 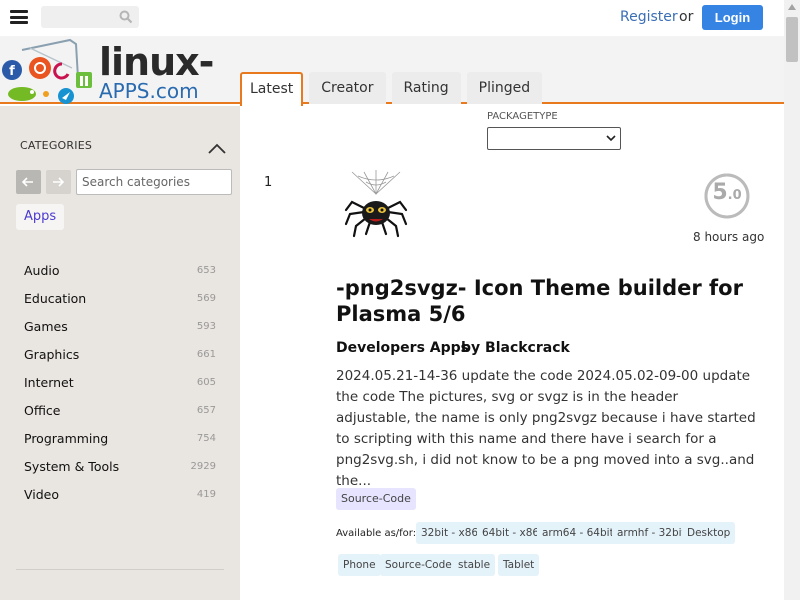 I want to click on category-item-video: Video 419, so click(x=120, y=494).